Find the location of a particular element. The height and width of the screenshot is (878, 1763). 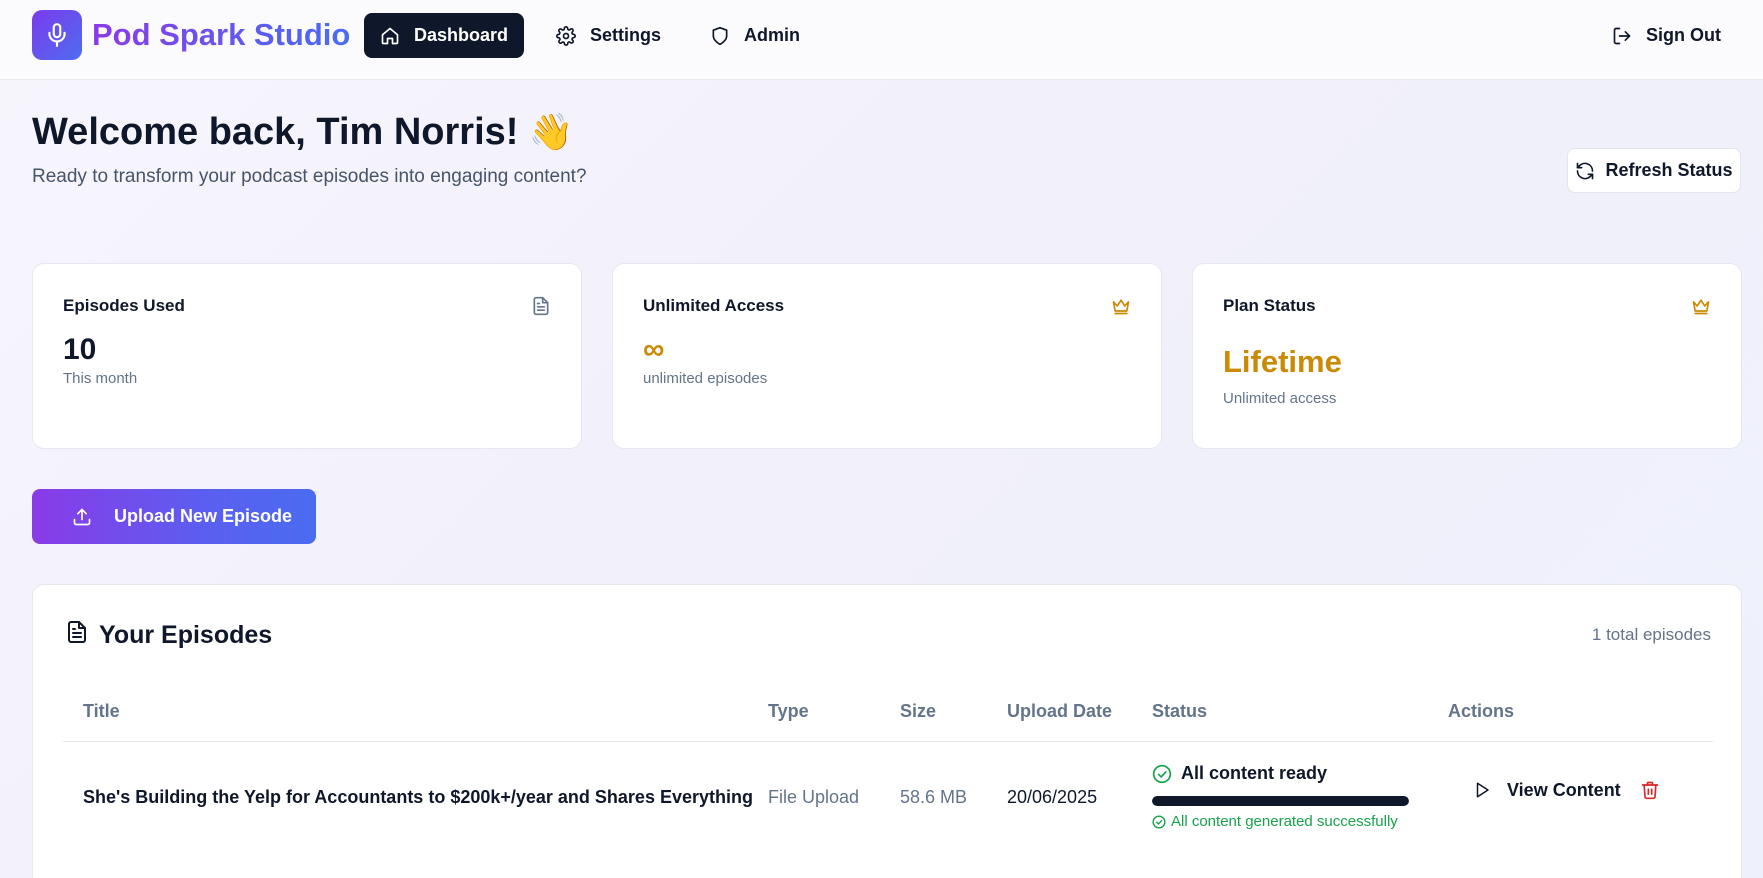

episode-status-detail: All content generated successfully is located at coordinates (1275, 821).